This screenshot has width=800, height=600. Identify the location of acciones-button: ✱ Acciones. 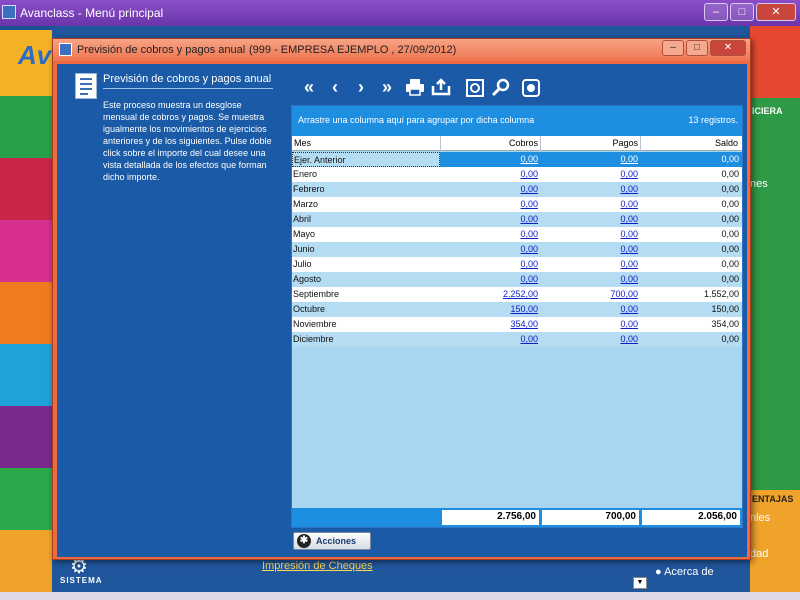
(332, 541).